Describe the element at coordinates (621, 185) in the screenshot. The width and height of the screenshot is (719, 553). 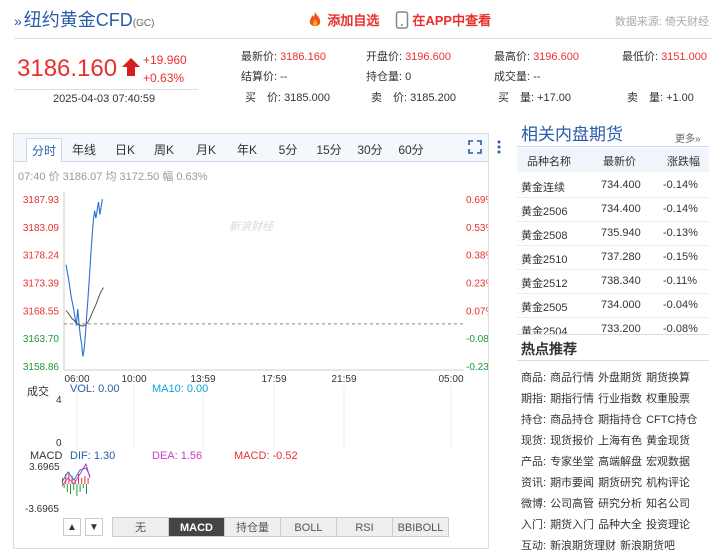
I see `contract-price: 734.400` at that location.